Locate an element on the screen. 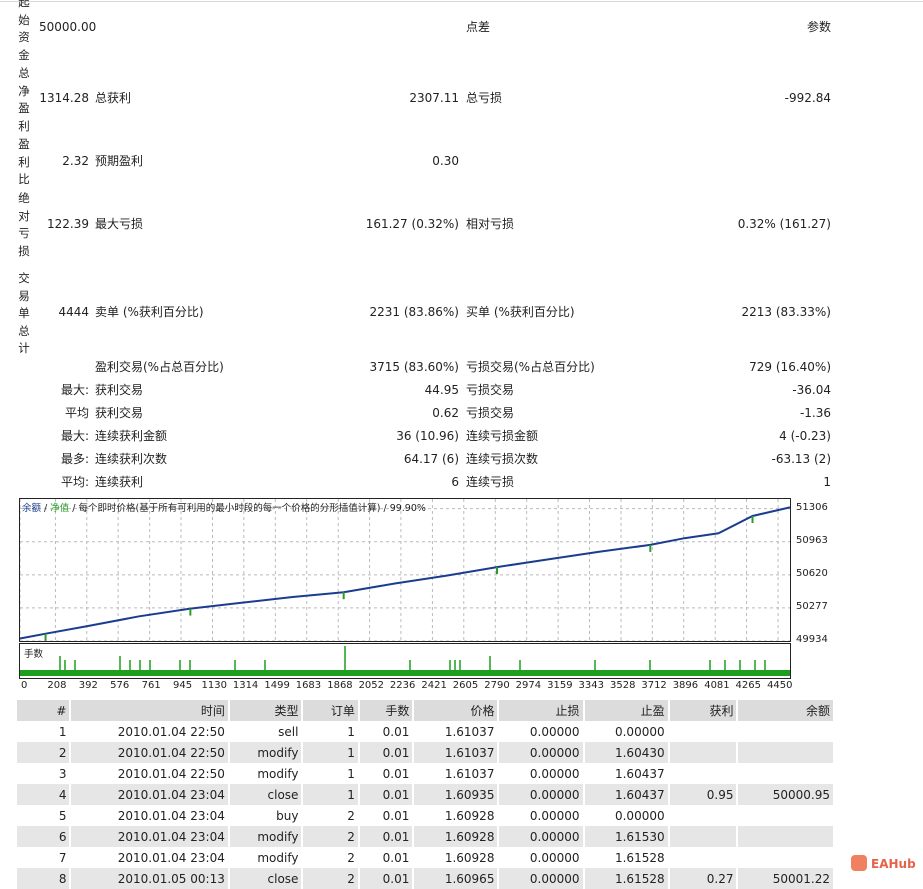 This screenshot has height=889, width=923. x-tick-label: 761 is located at coordinates (151, 685).